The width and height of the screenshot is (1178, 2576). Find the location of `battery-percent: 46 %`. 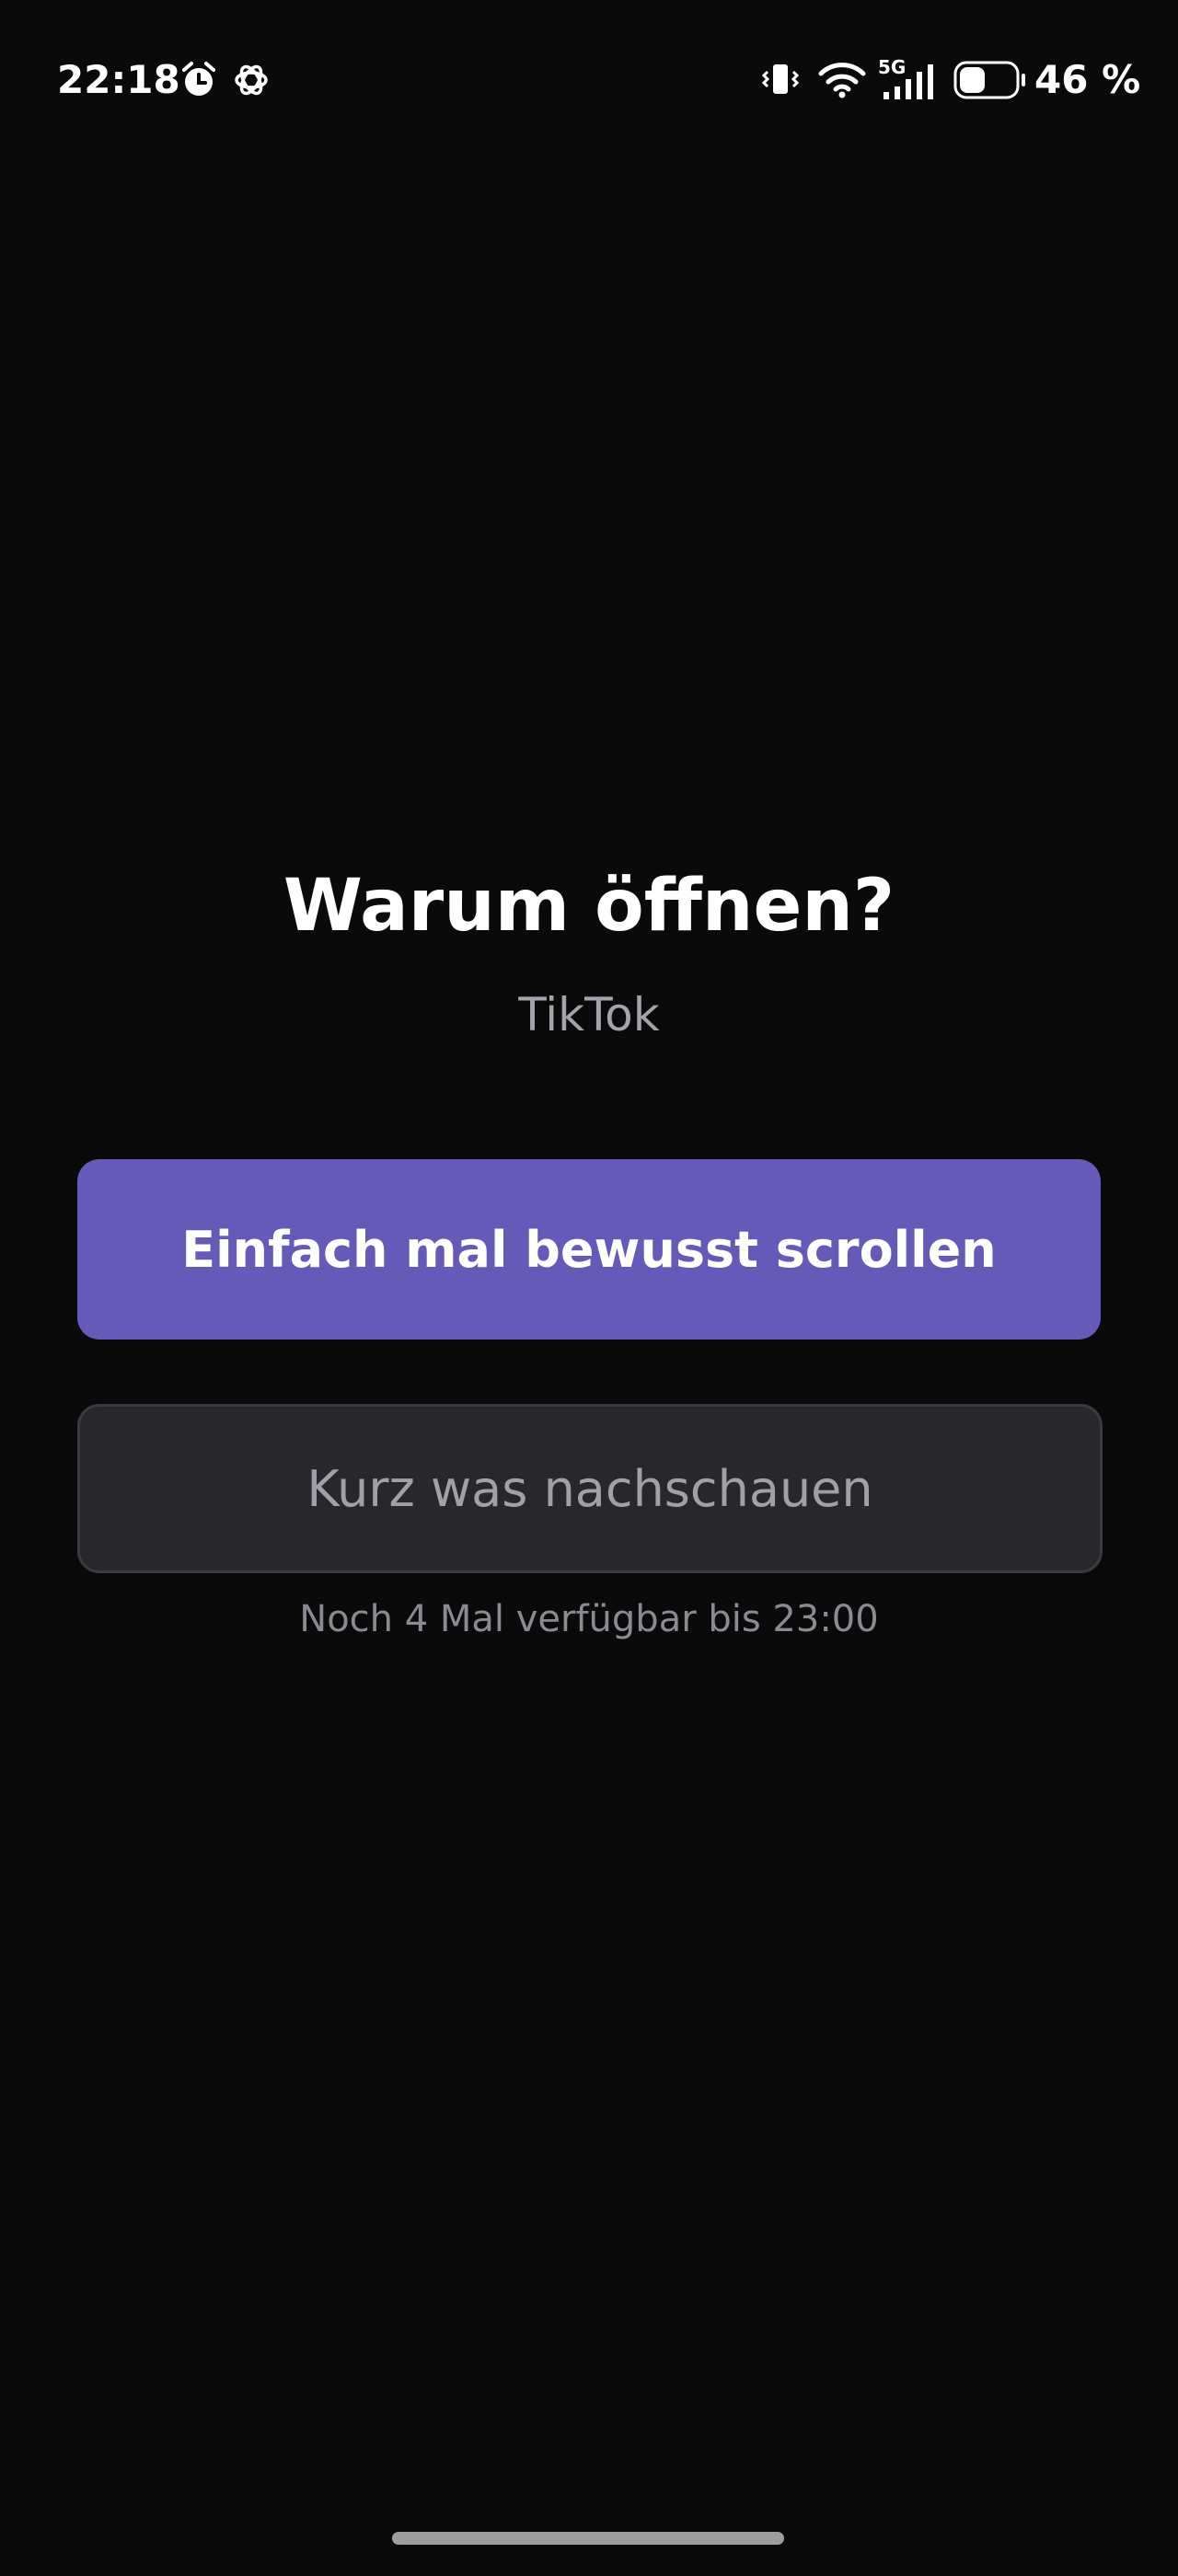

battery-percent: 46 % is located at coordinates (1087, 79).